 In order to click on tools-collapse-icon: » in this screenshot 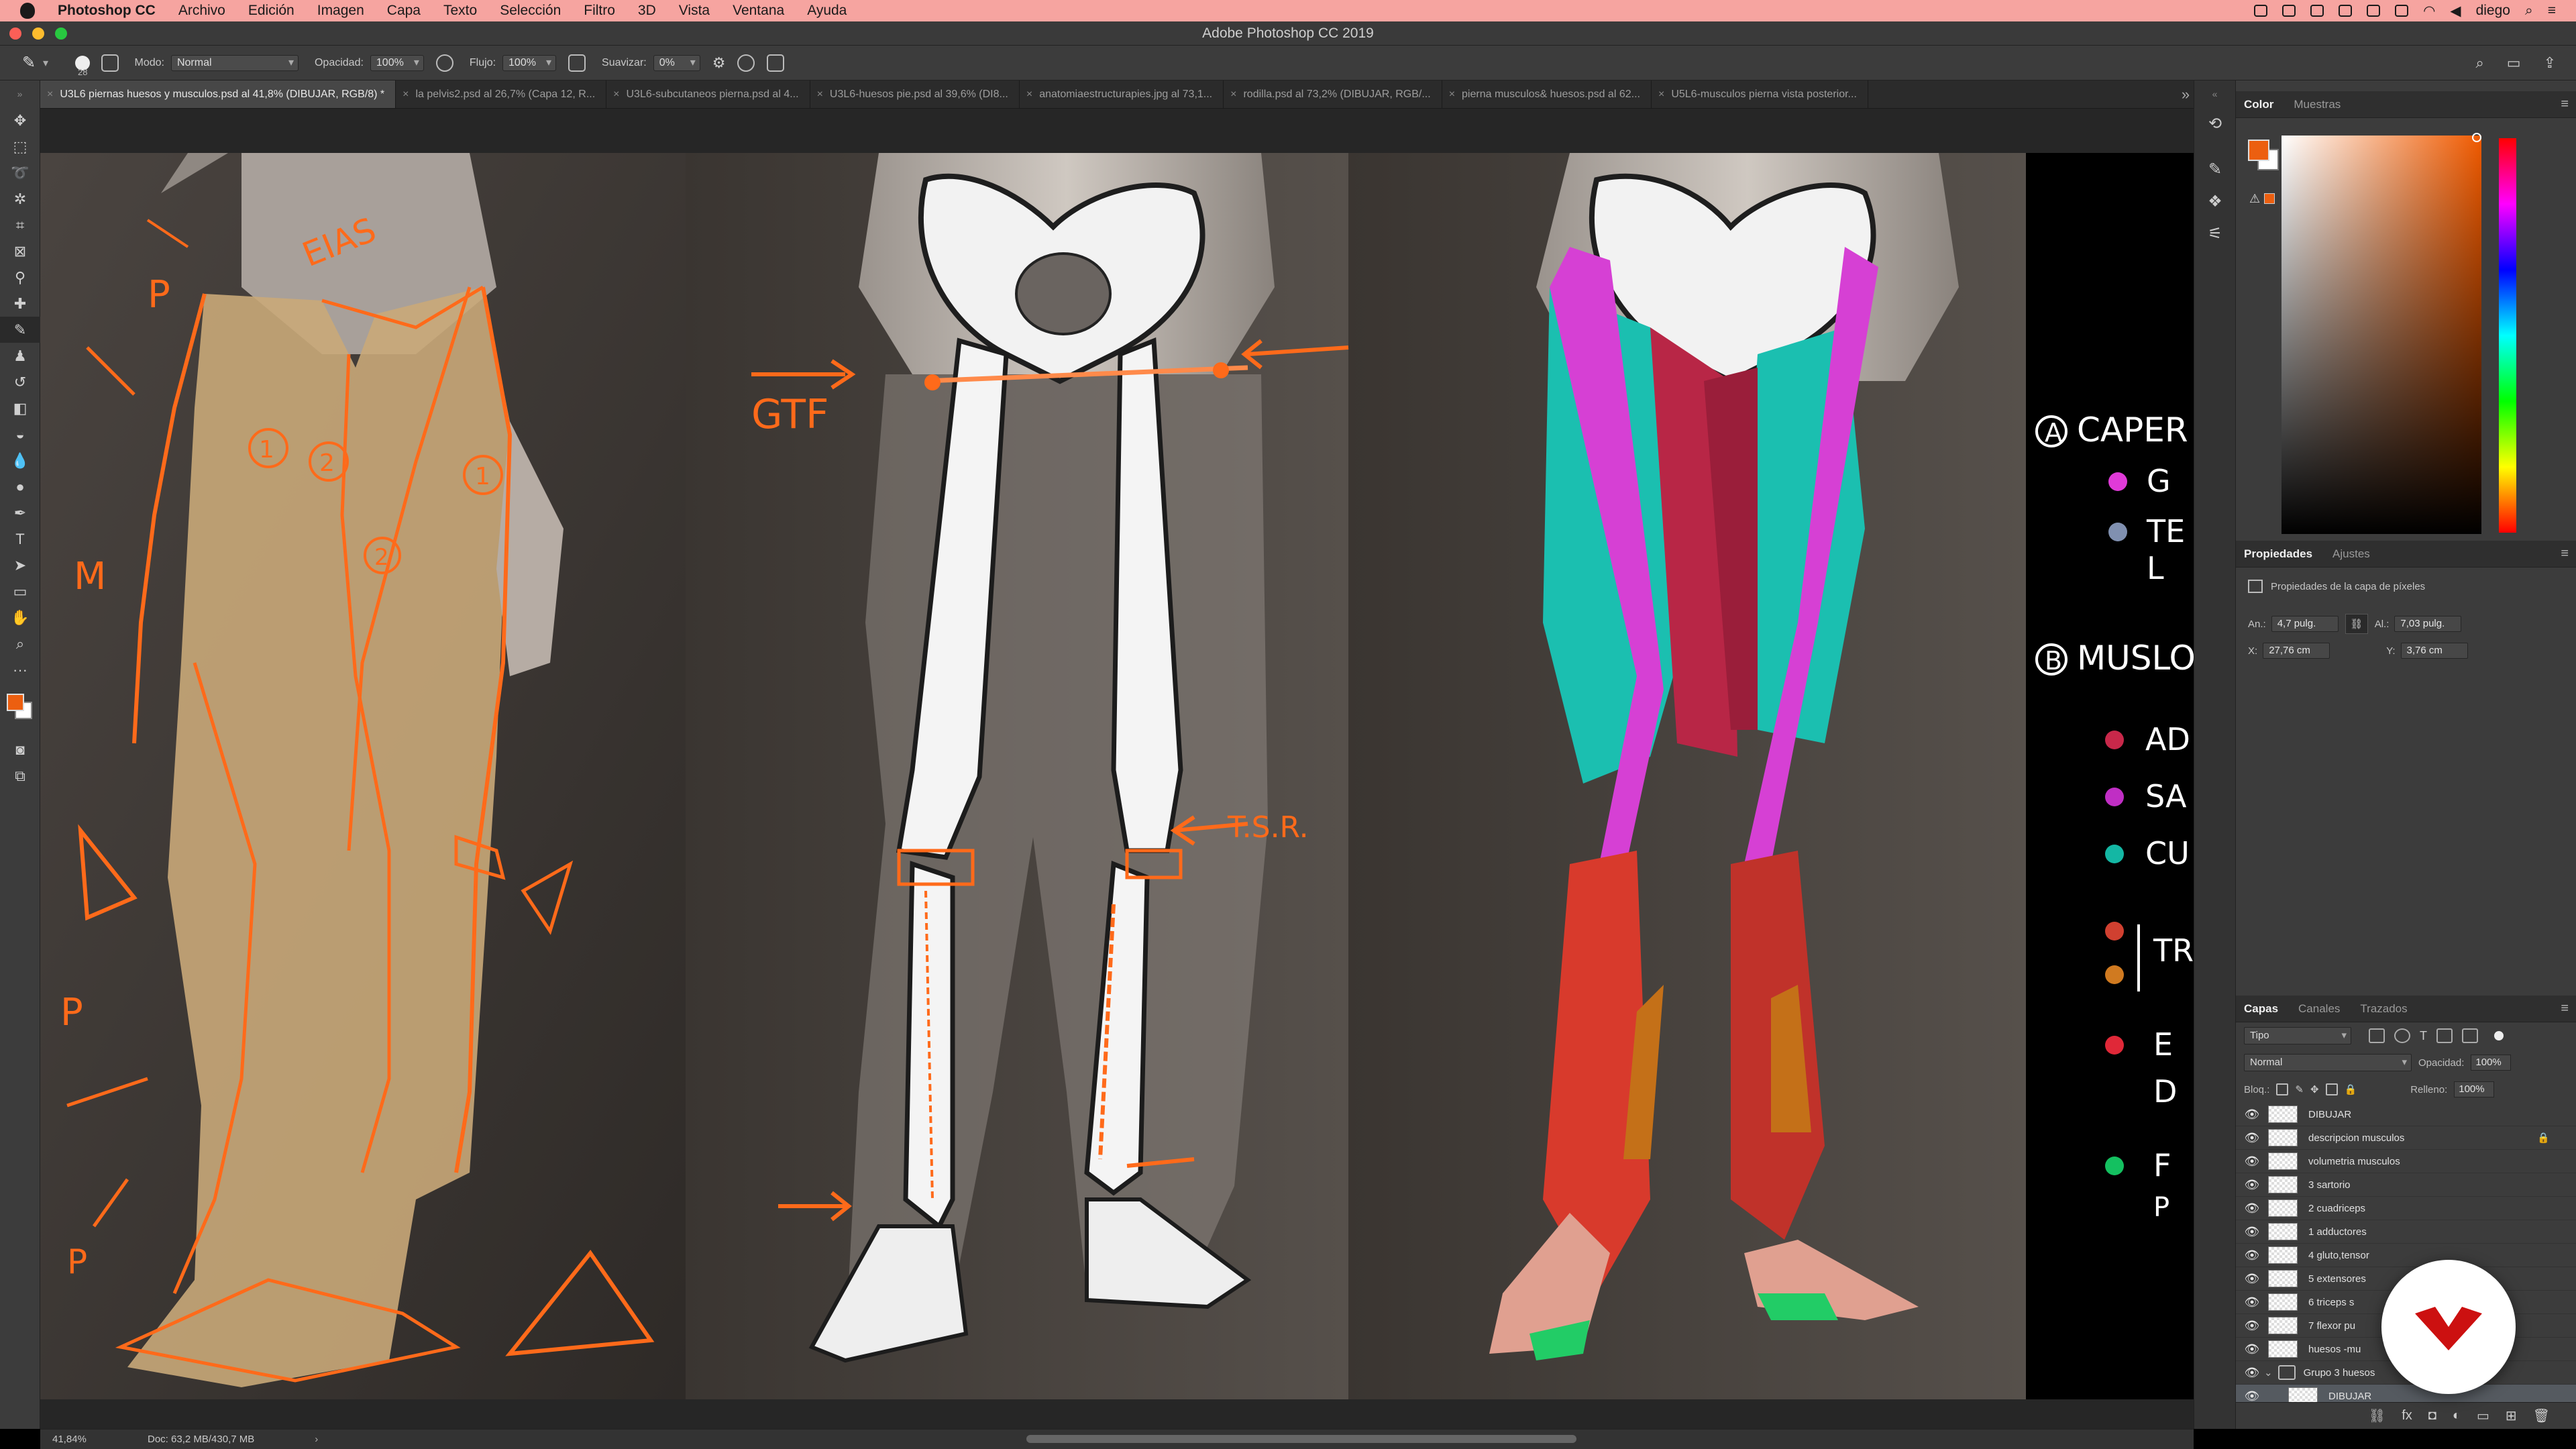, I will do `click(20, 93)`.